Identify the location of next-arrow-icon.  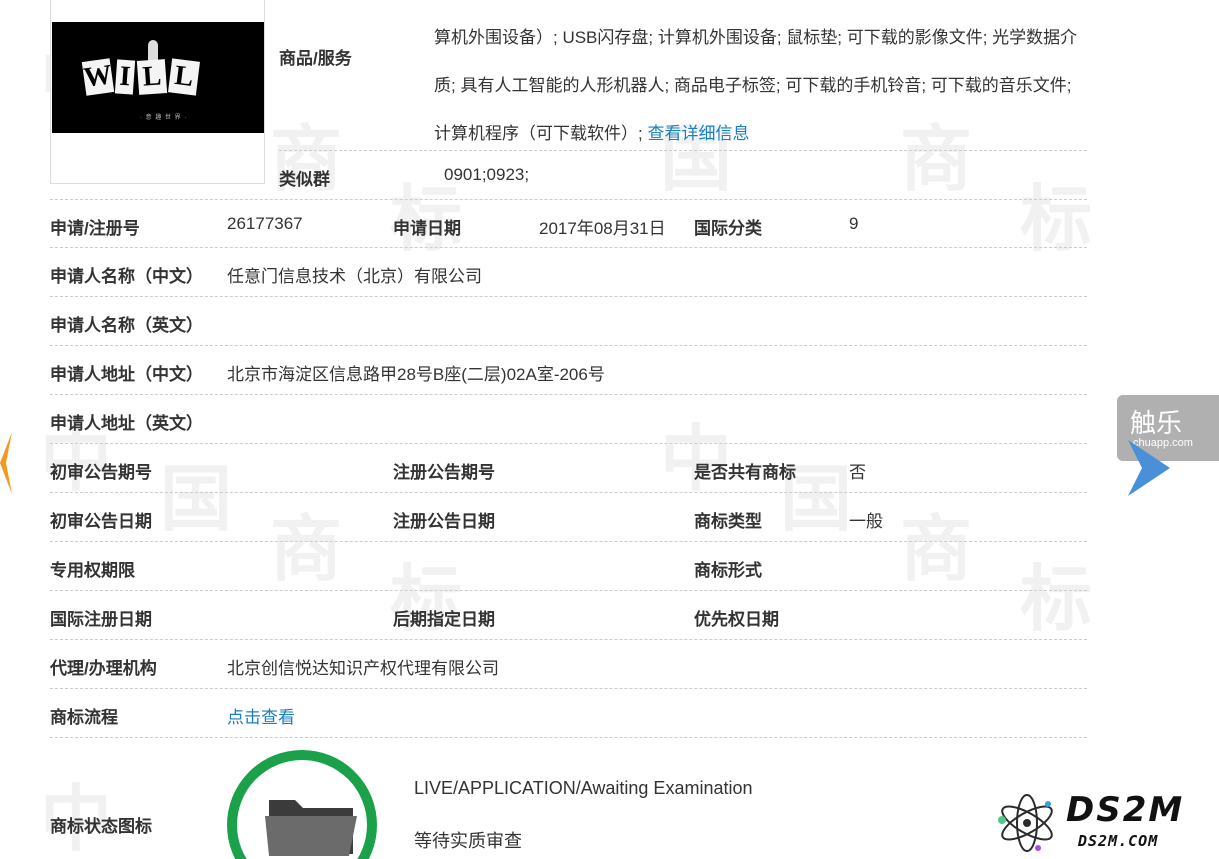
(1149, 468).